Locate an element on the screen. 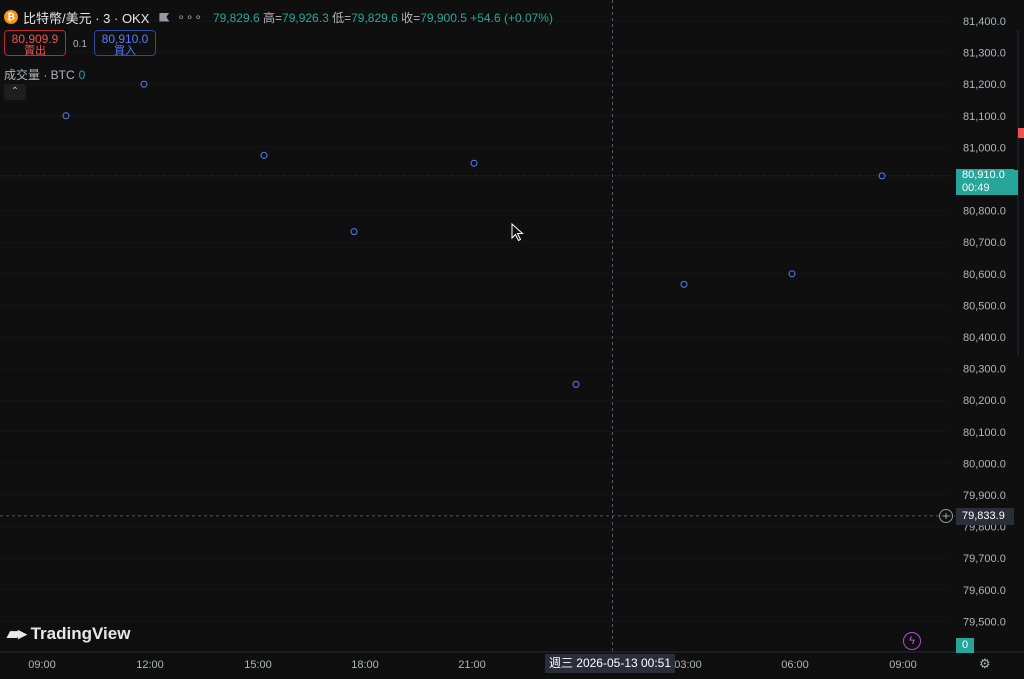  spread-value: 0.1 is located at coordinates (80, 44).